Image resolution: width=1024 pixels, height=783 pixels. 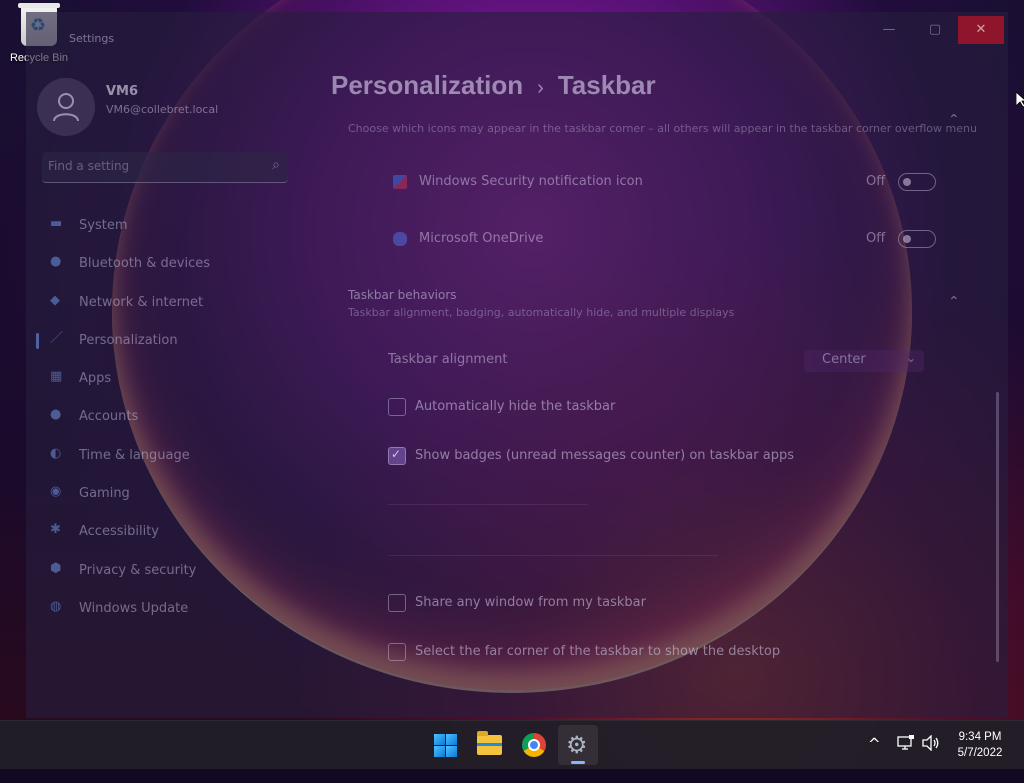 I want to click on file-explorer-button, so click(x=490, y=745).